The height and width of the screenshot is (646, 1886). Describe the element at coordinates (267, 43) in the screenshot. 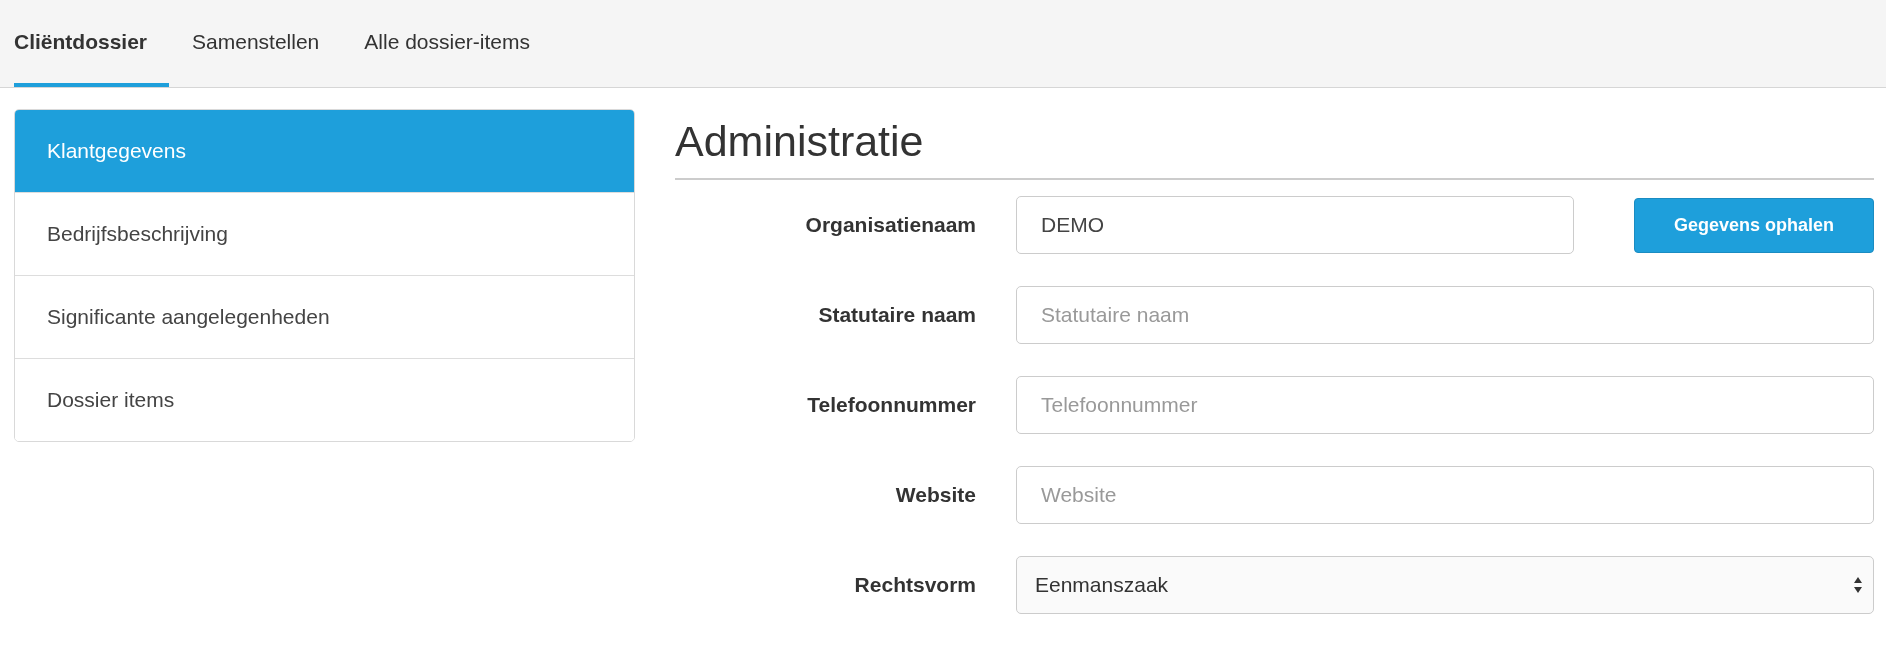

I see `nav-tab: Samenstellen` at that location.